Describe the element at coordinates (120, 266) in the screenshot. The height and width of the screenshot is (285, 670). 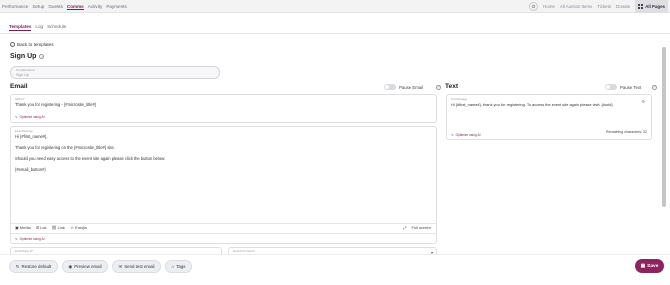
I see `envelope-icon: ✉` at that location.